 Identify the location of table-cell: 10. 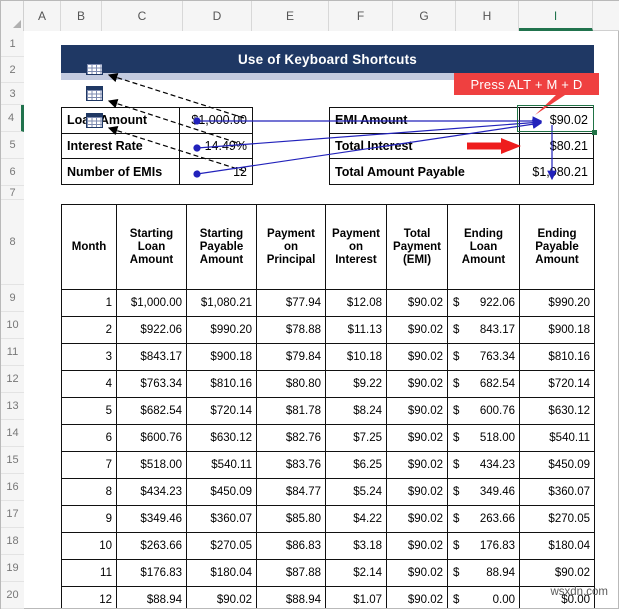
(89, 546).